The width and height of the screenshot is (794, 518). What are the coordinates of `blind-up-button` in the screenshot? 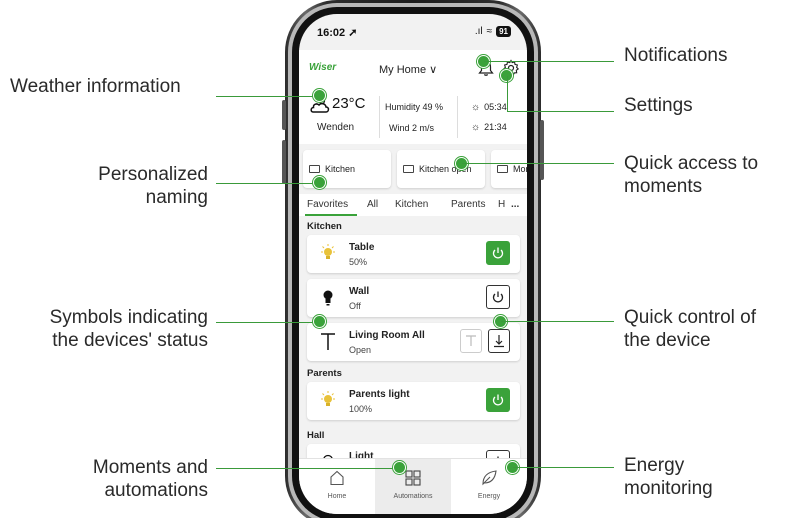 It's located at (471, 341).